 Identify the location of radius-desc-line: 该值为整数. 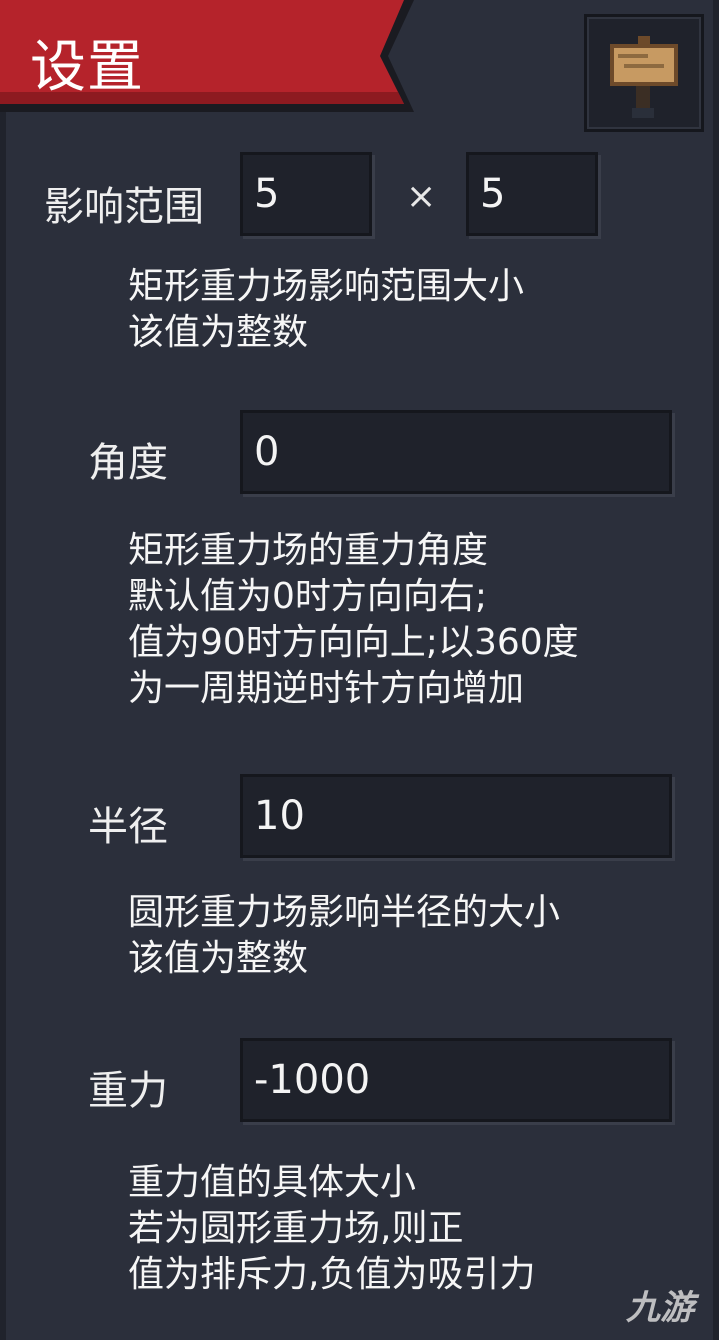
(218, 958).